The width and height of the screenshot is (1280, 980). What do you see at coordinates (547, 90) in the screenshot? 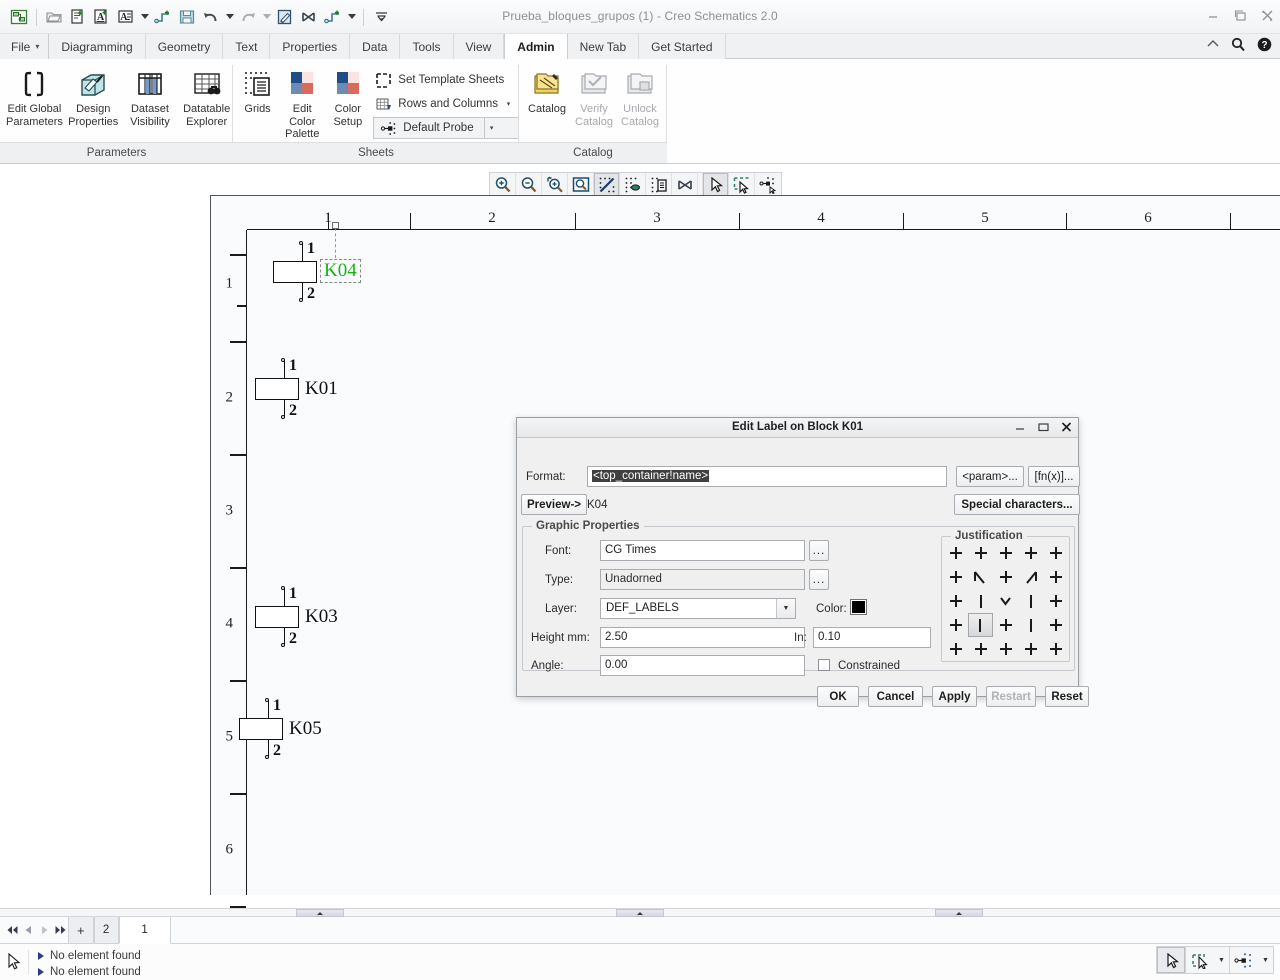
I see `catalog-button: Catalog` at bounding box center [547, 90].